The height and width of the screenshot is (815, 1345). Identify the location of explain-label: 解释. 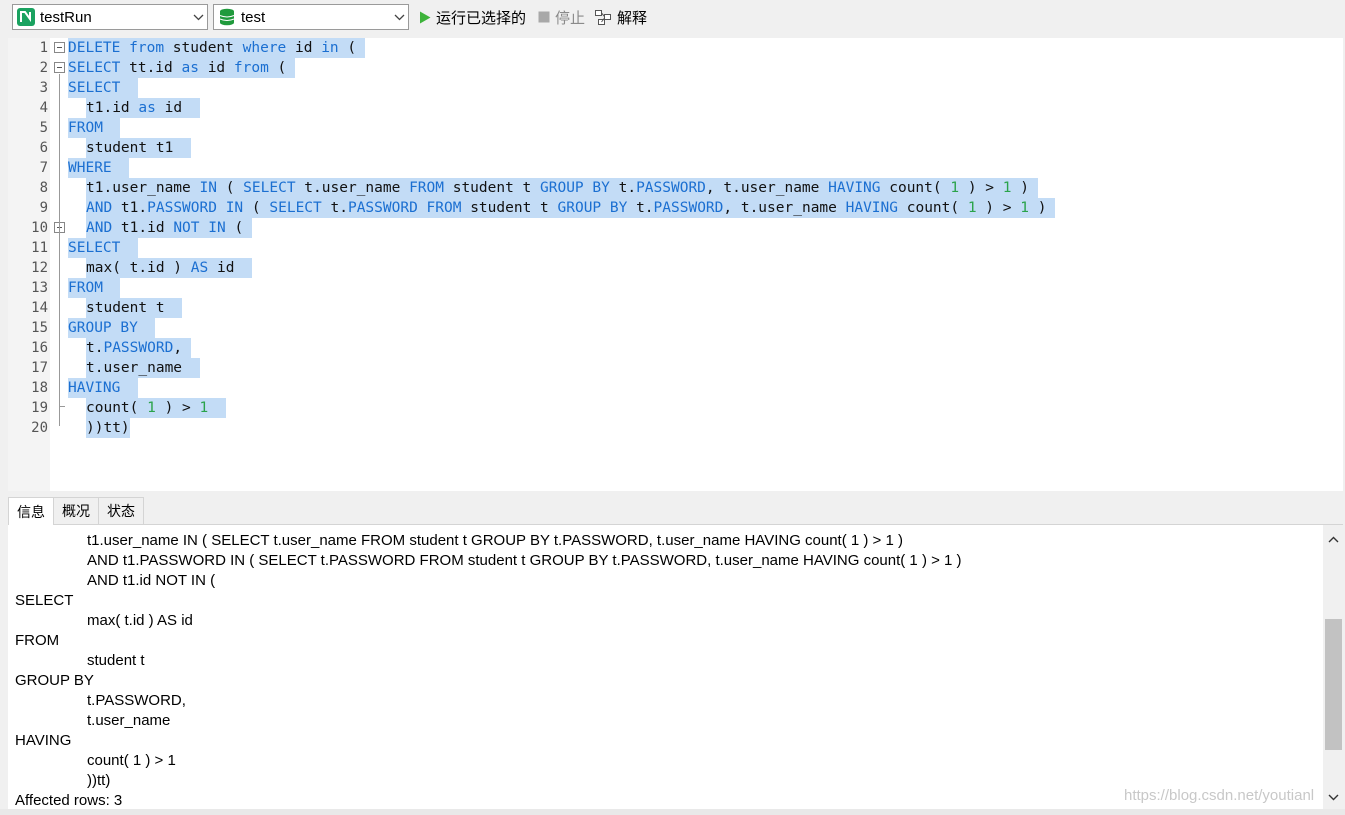
(632, 18).